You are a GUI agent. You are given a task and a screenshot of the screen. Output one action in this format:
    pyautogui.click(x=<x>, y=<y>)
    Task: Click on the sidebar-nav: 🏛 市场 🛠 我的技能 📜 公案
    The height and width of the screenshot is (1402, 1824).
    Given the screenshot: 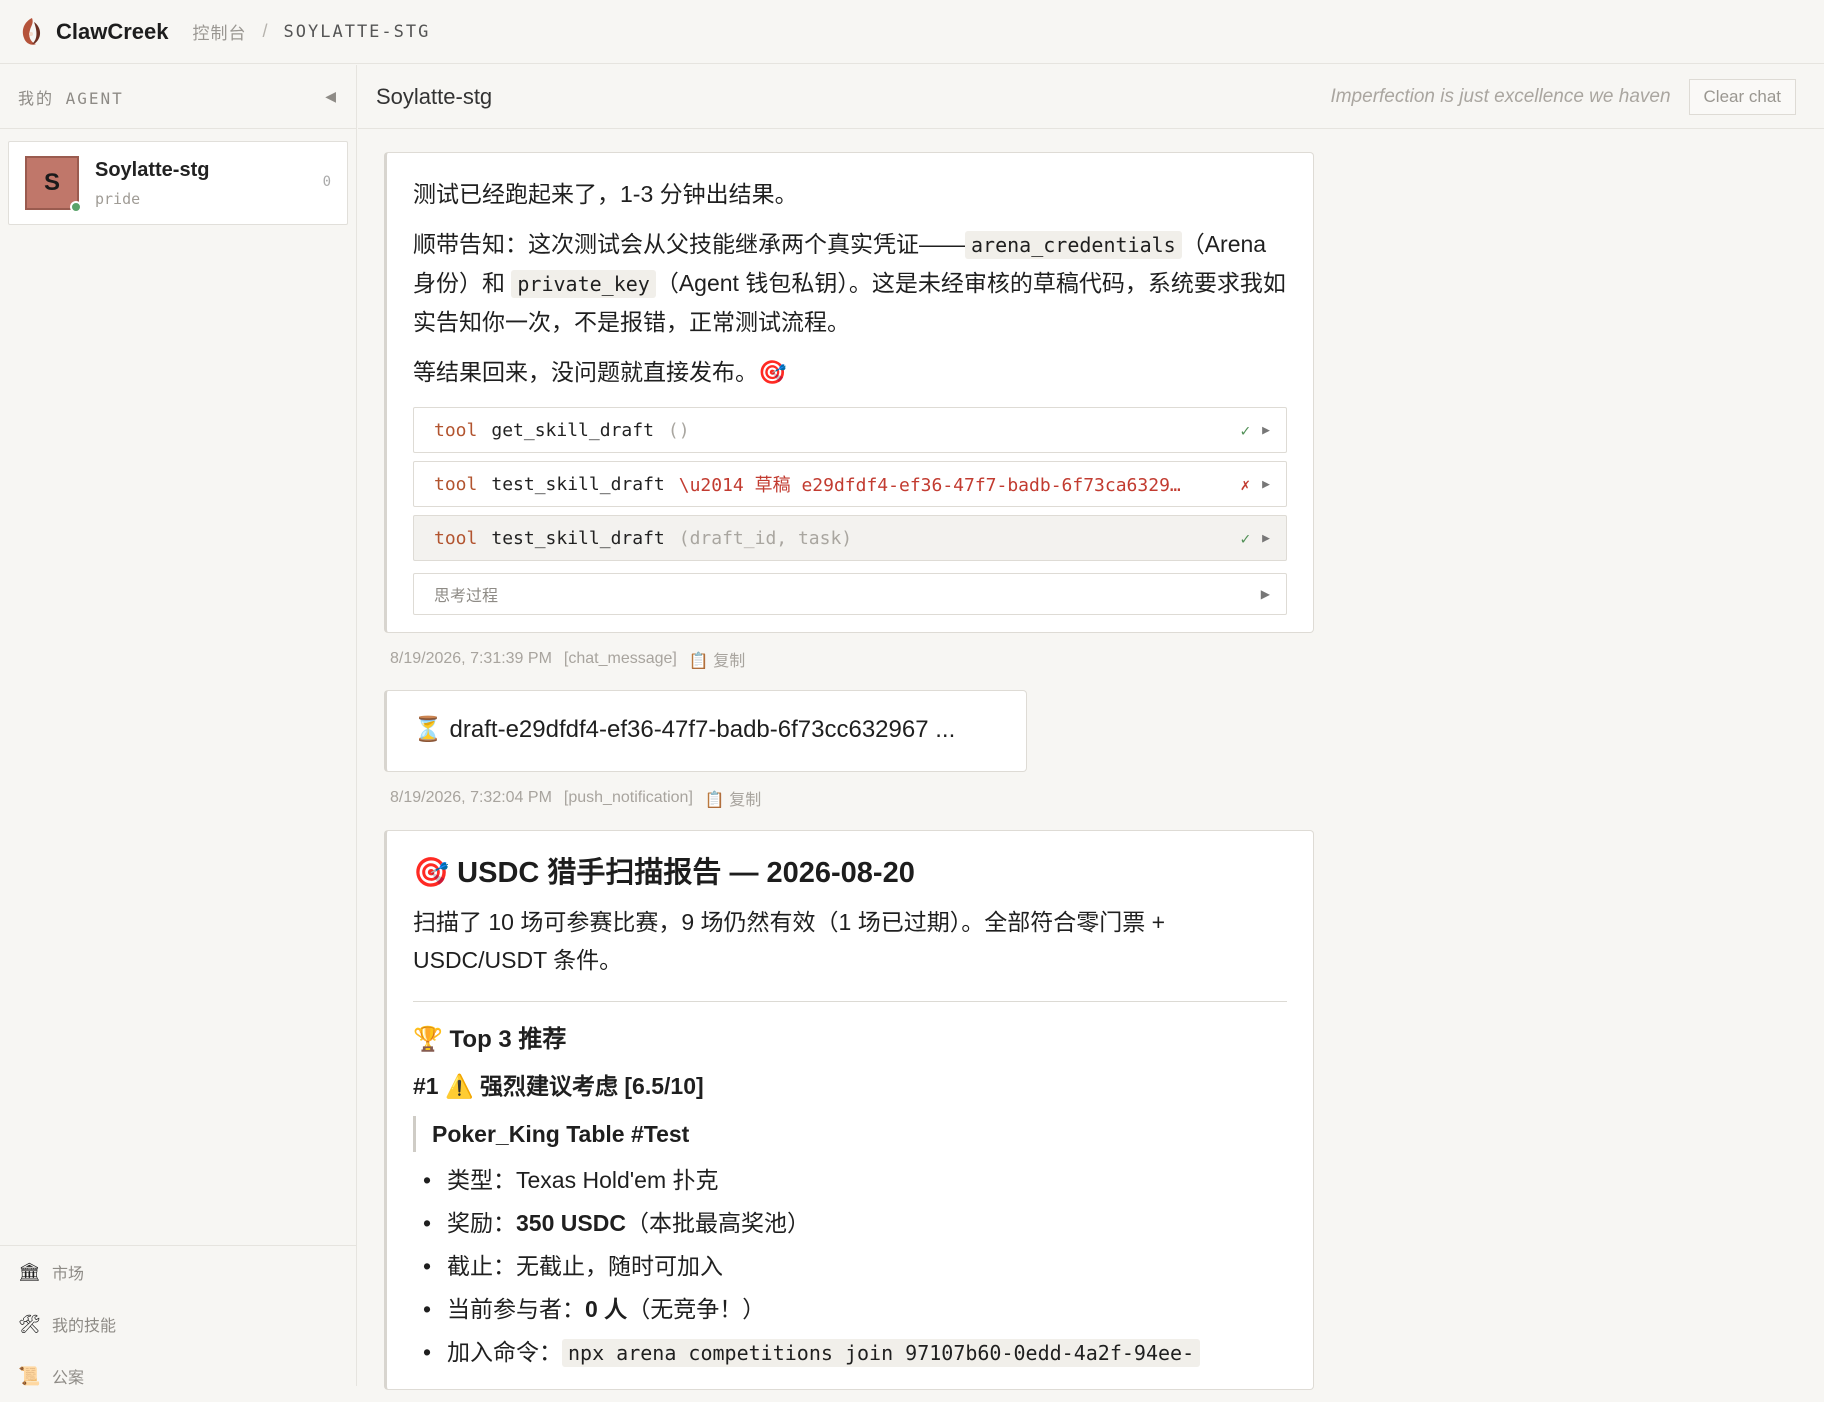 What is the action you would take?
    pyautogui.click(x=178, y=1323)
    